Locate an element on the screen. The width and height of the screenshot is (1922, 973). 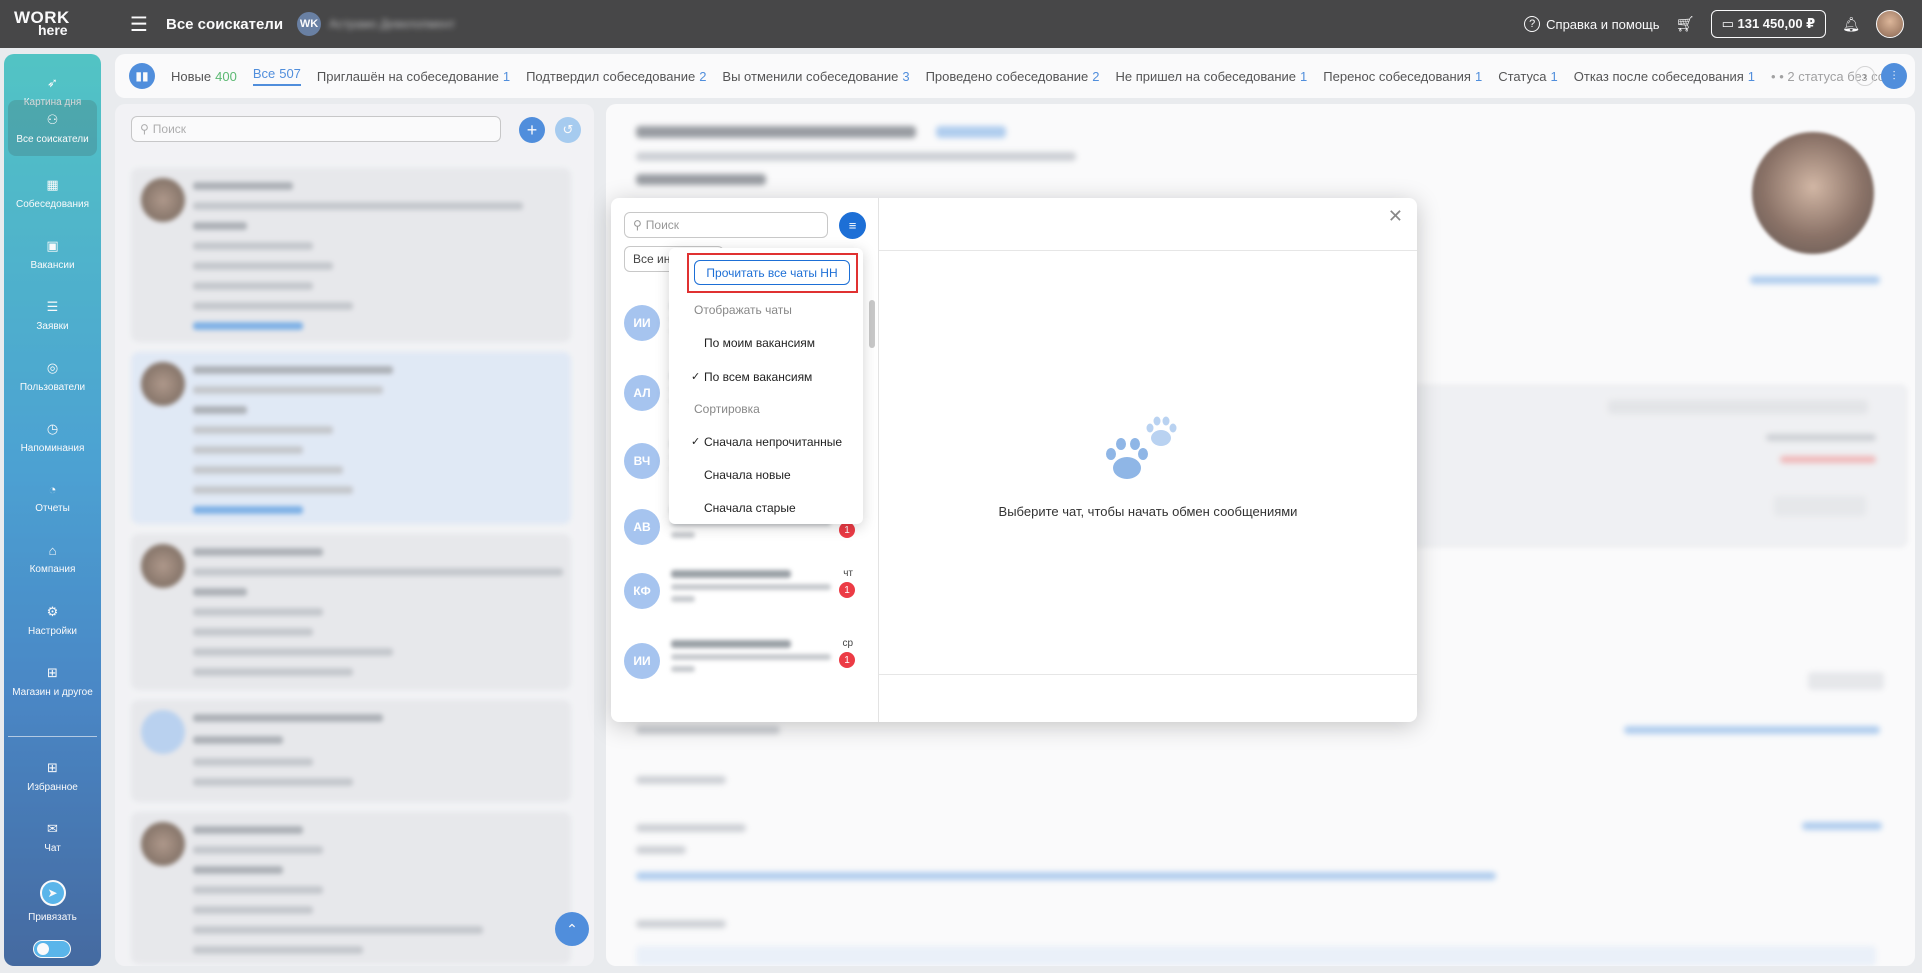
chat-search-input: ⚲ Поиск is located at coordinates (726, 225).